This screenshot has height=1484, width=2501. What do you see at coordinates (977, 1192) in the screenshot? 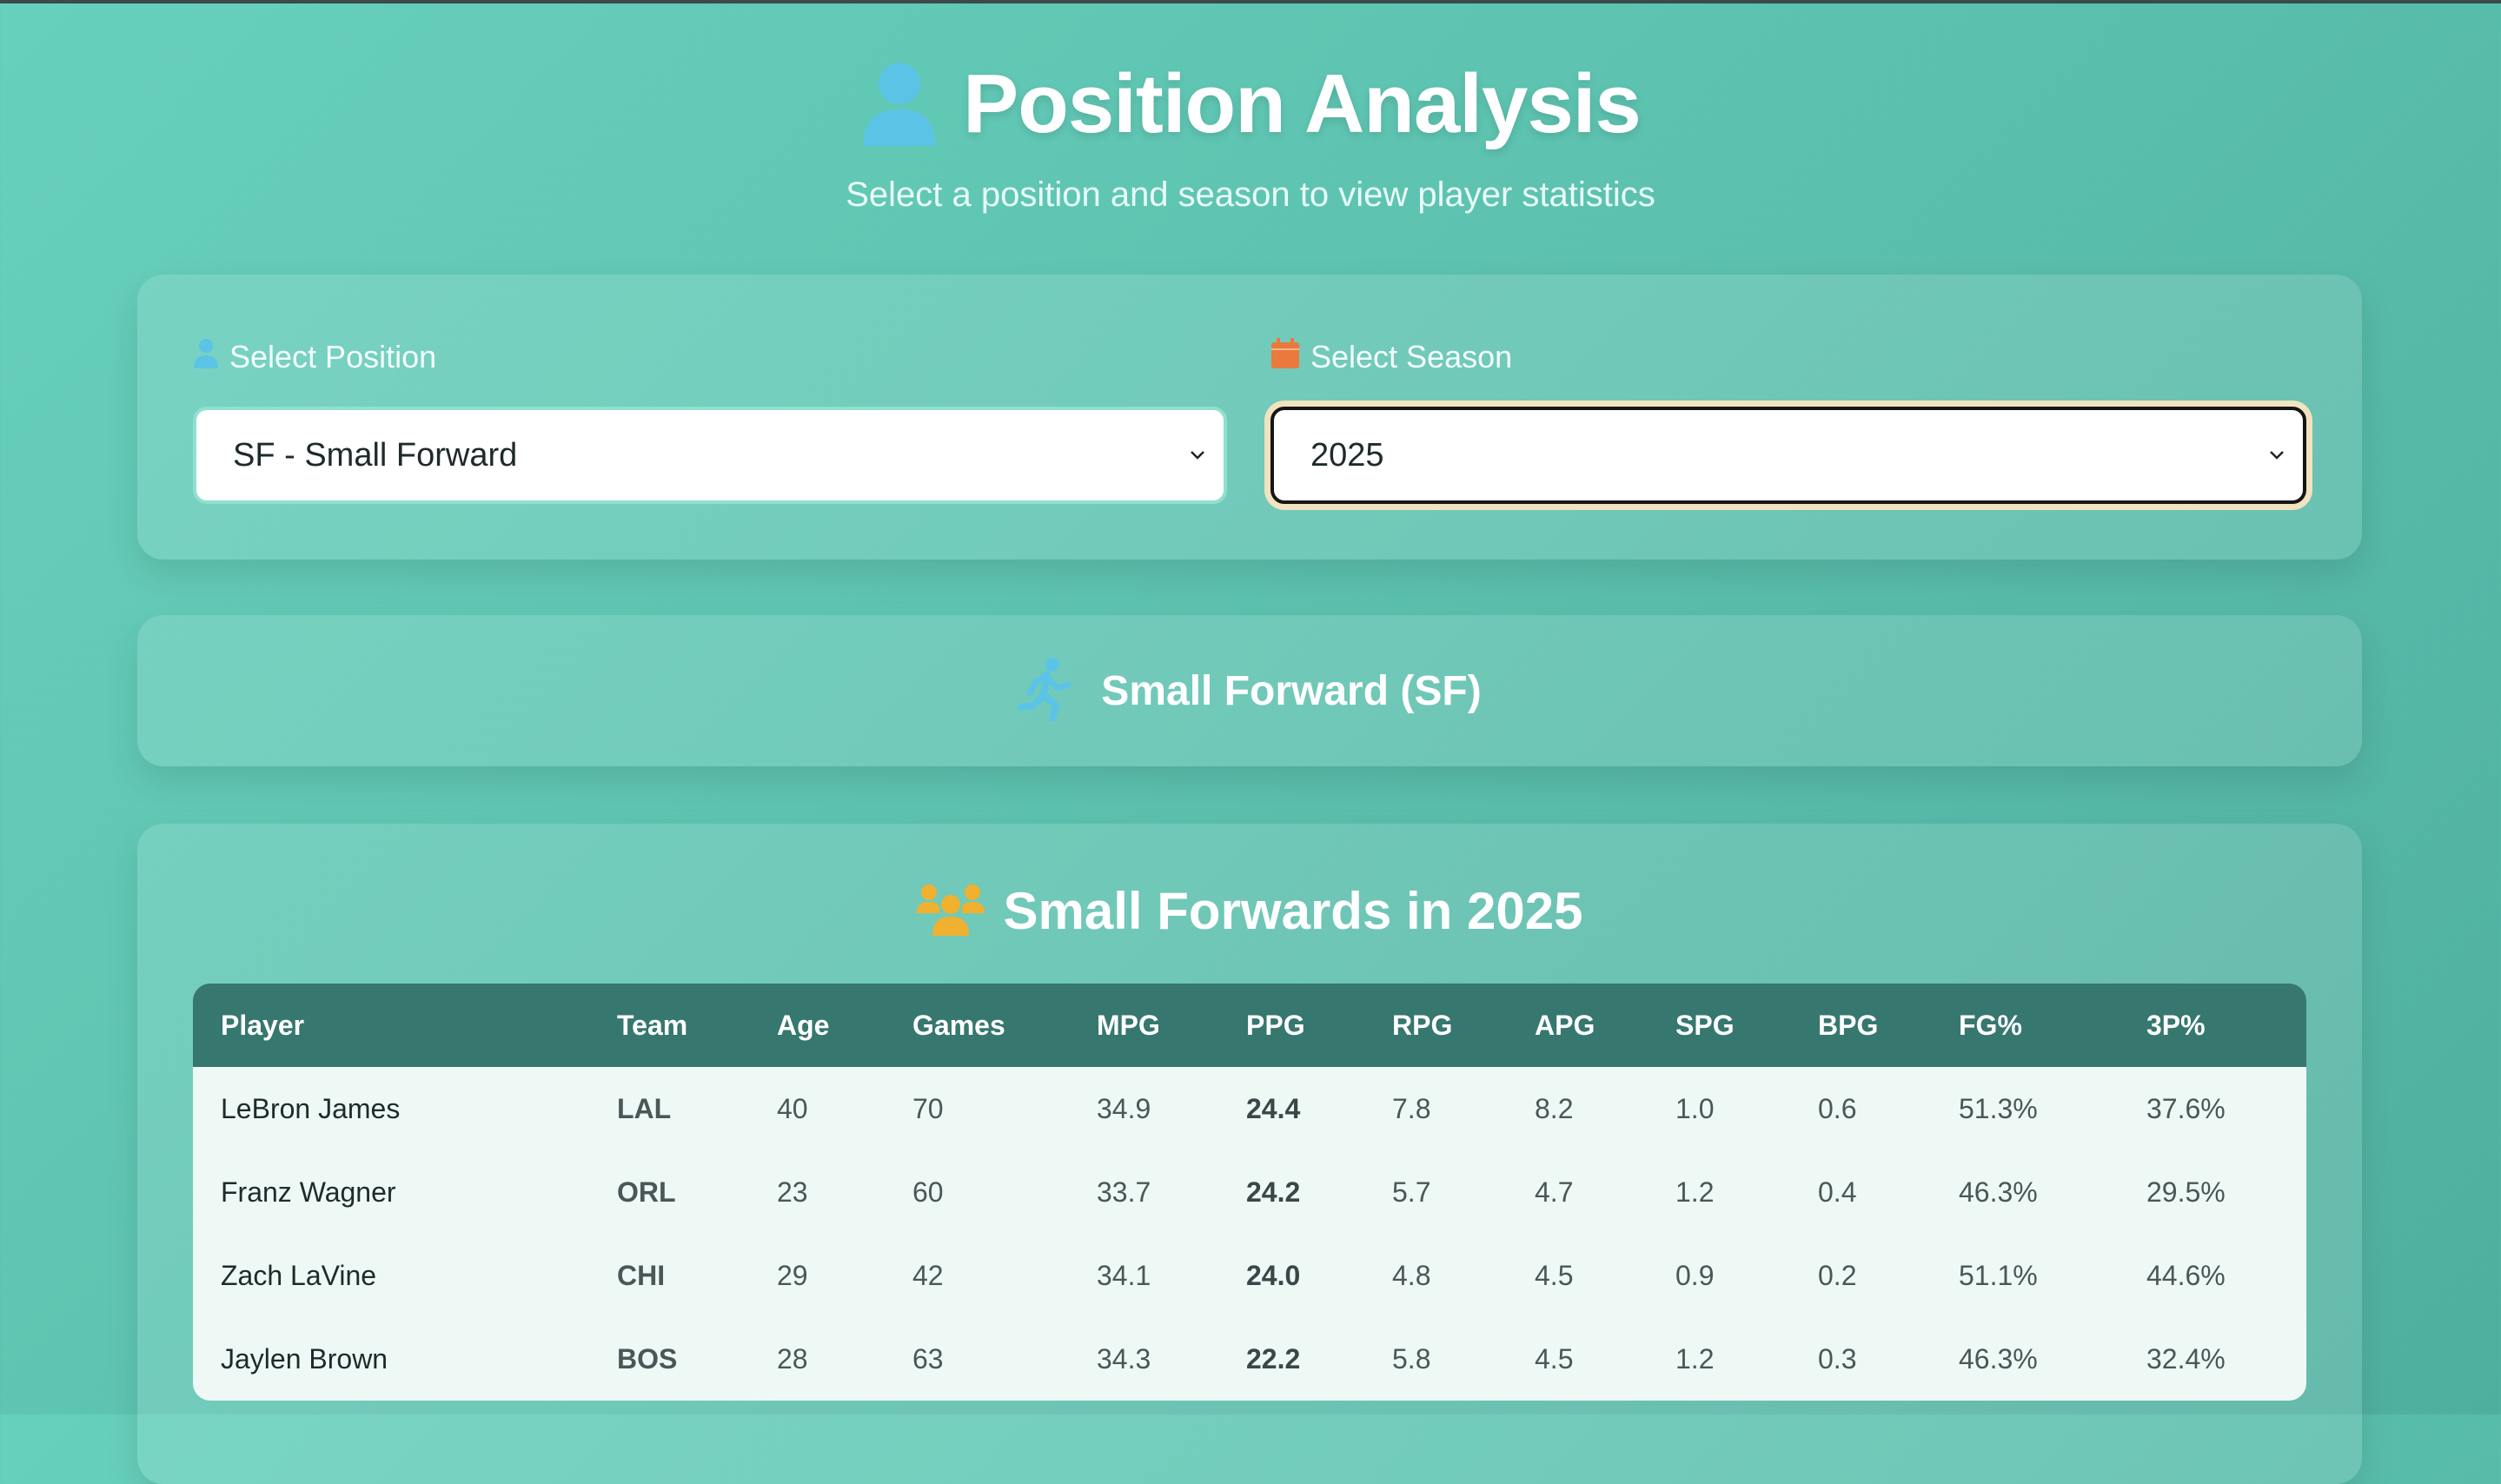
I see `games-cell: 60` at bounding box center [977, 1192].